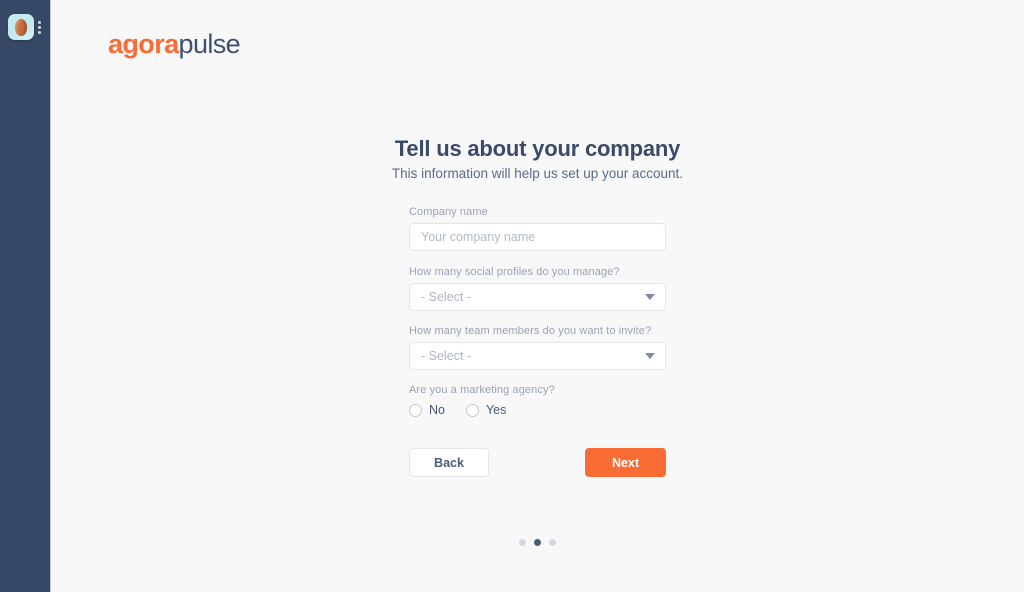  Describe the element at coordinates (482, 390) in the screenshot. I see `marketing-agency-label: Are you a marketing agency?` at that location.